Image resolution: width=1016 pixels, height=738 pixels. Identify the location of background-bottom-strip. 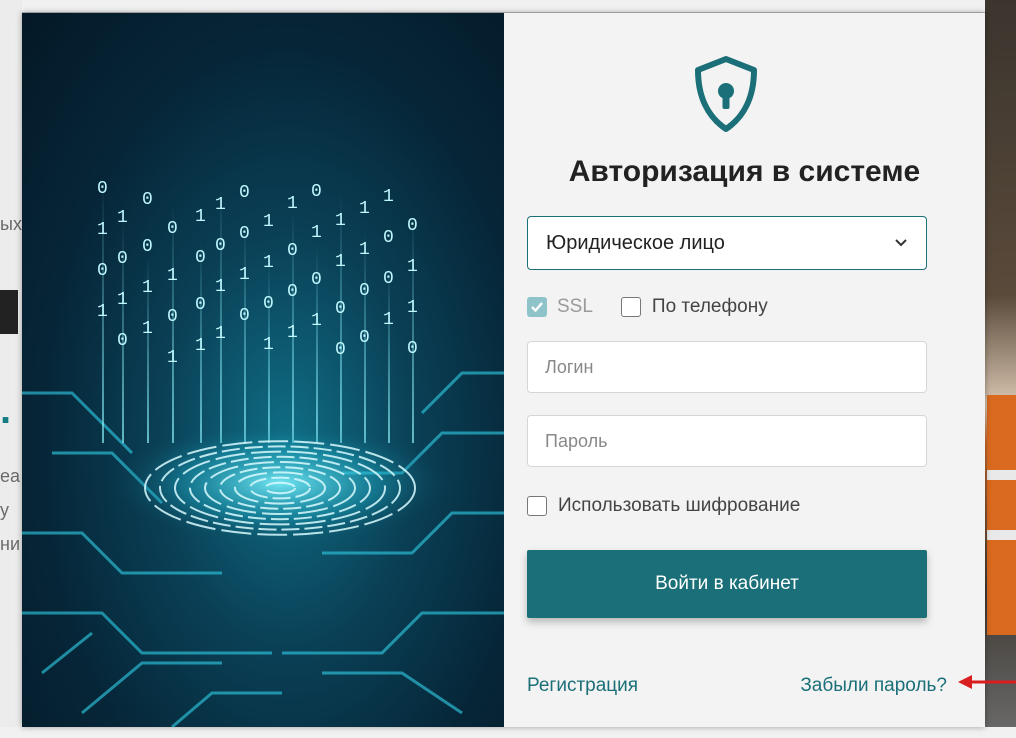
(508, 732).